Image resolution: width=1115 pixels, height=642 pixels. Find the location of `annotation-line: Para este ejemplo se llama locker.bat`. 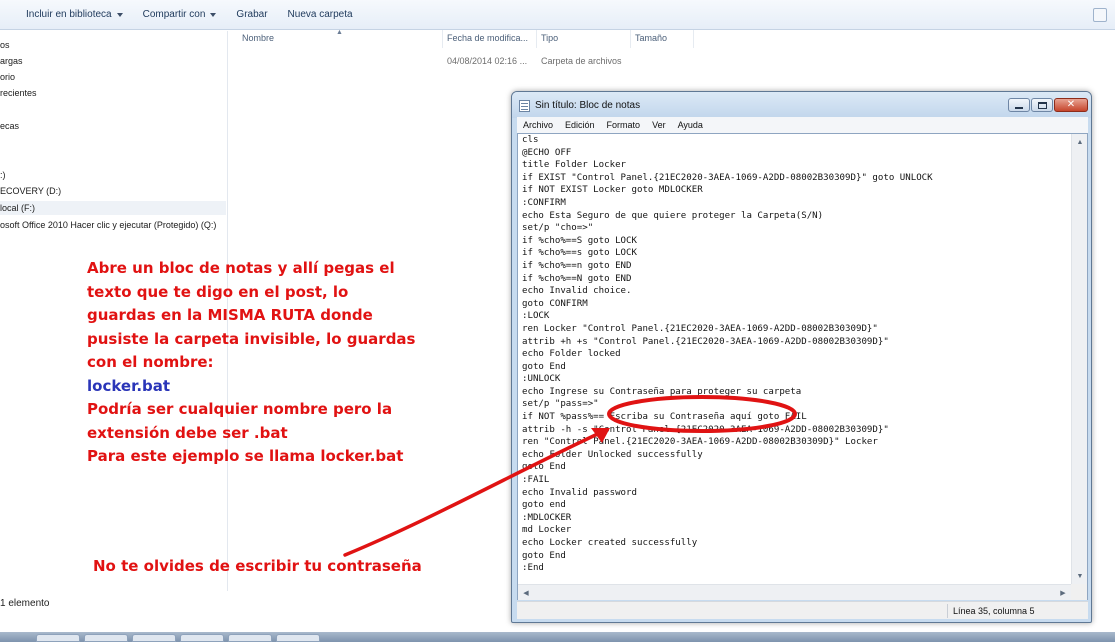

annotation-line: Para este ejemplo se llama locker.bat is located at coordinates (245, 456).